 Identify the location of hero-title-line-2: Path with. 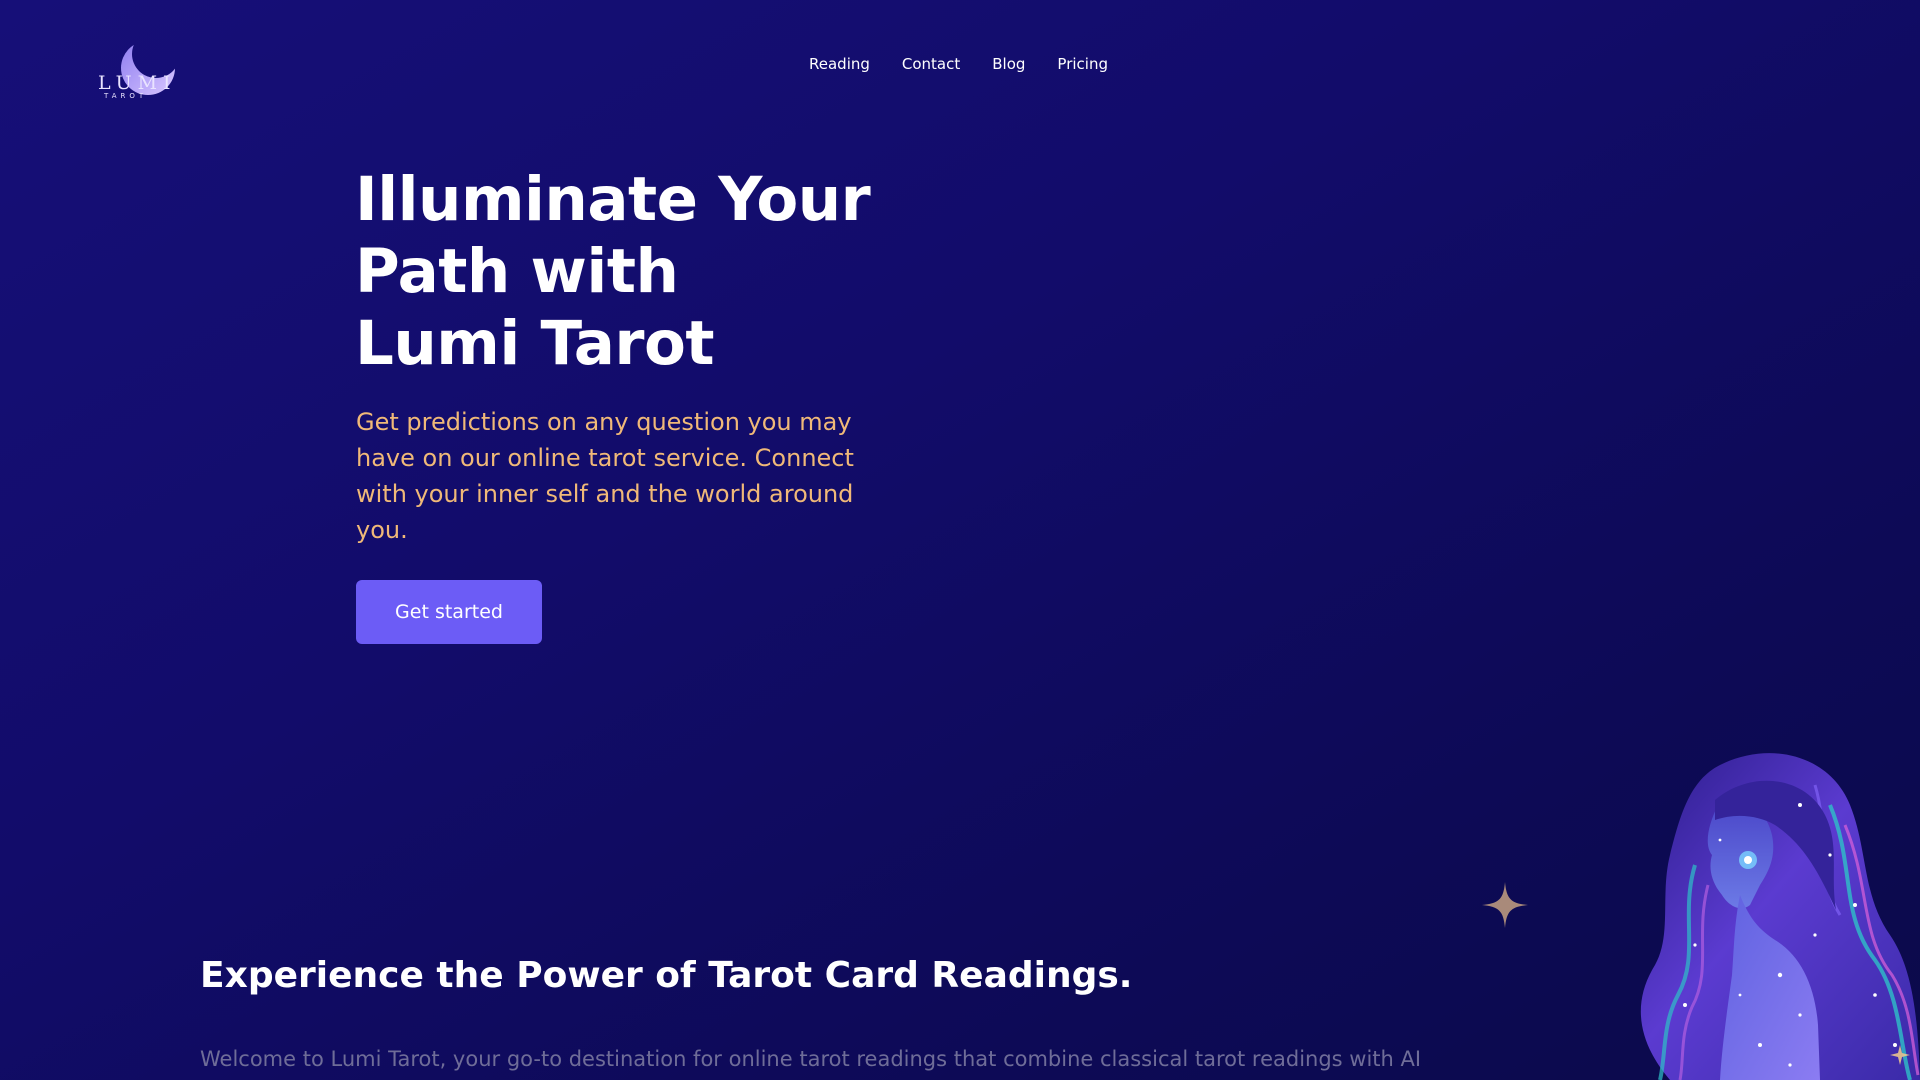
(517, 271).